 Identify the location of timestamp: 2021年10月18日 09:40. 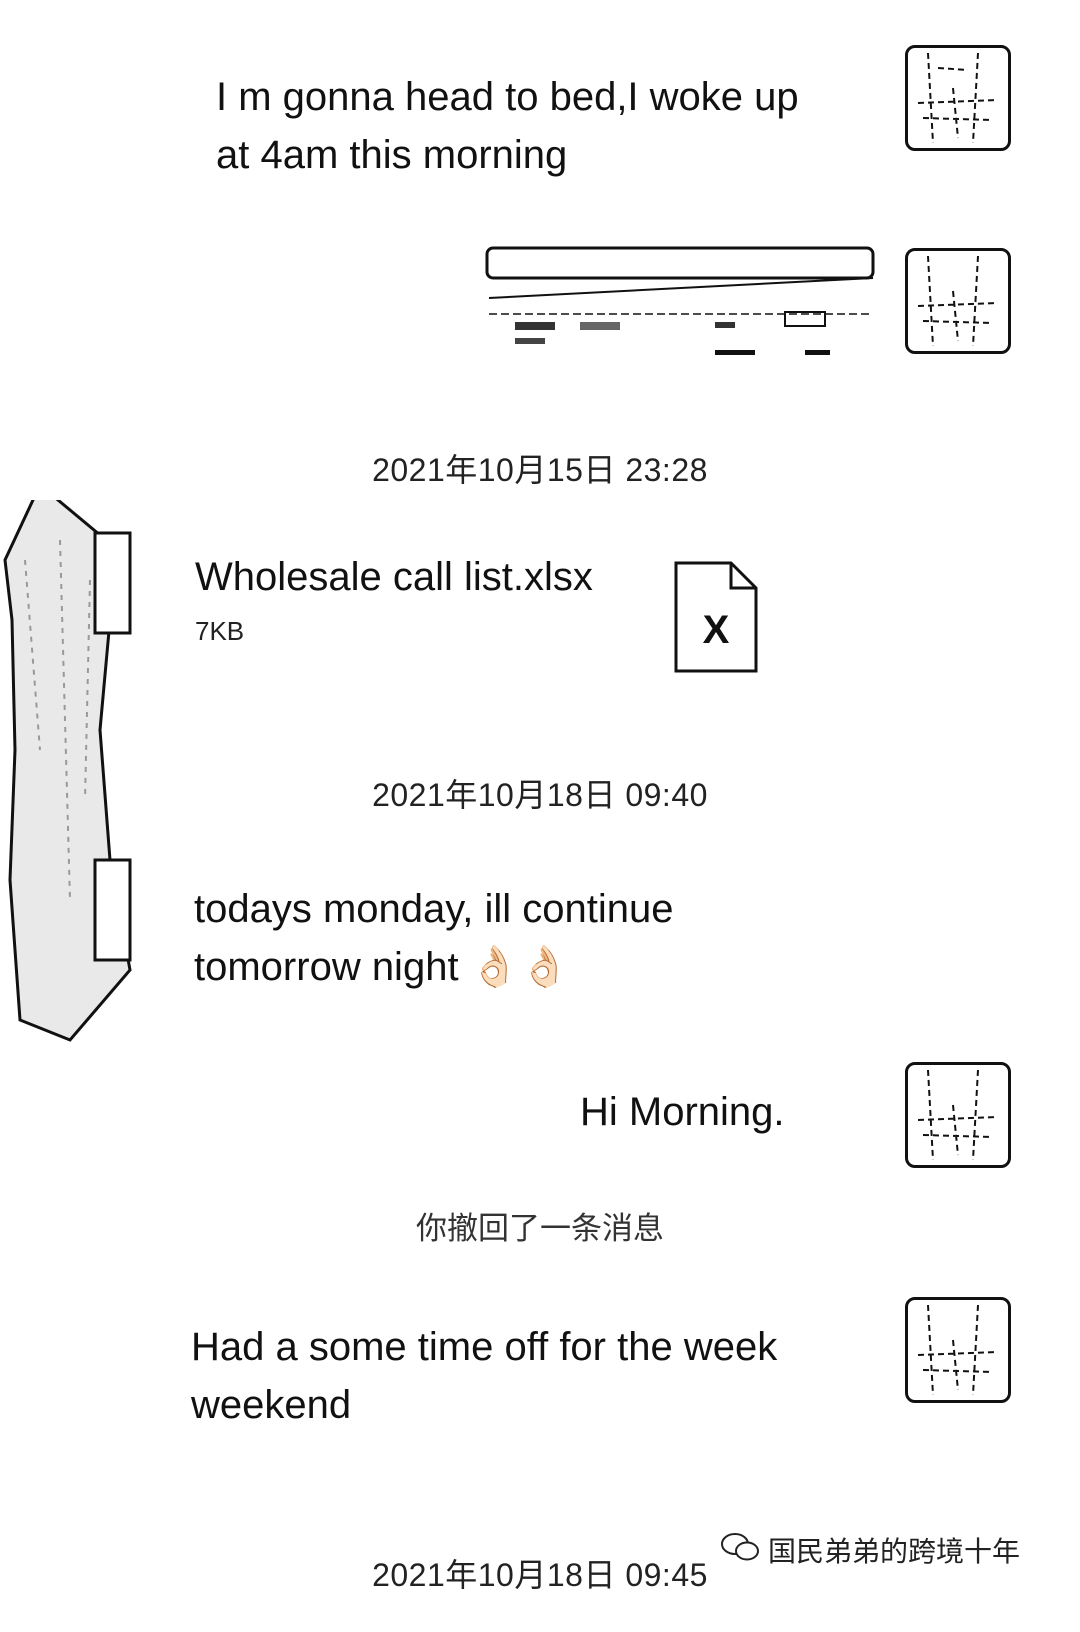
(540, 795).